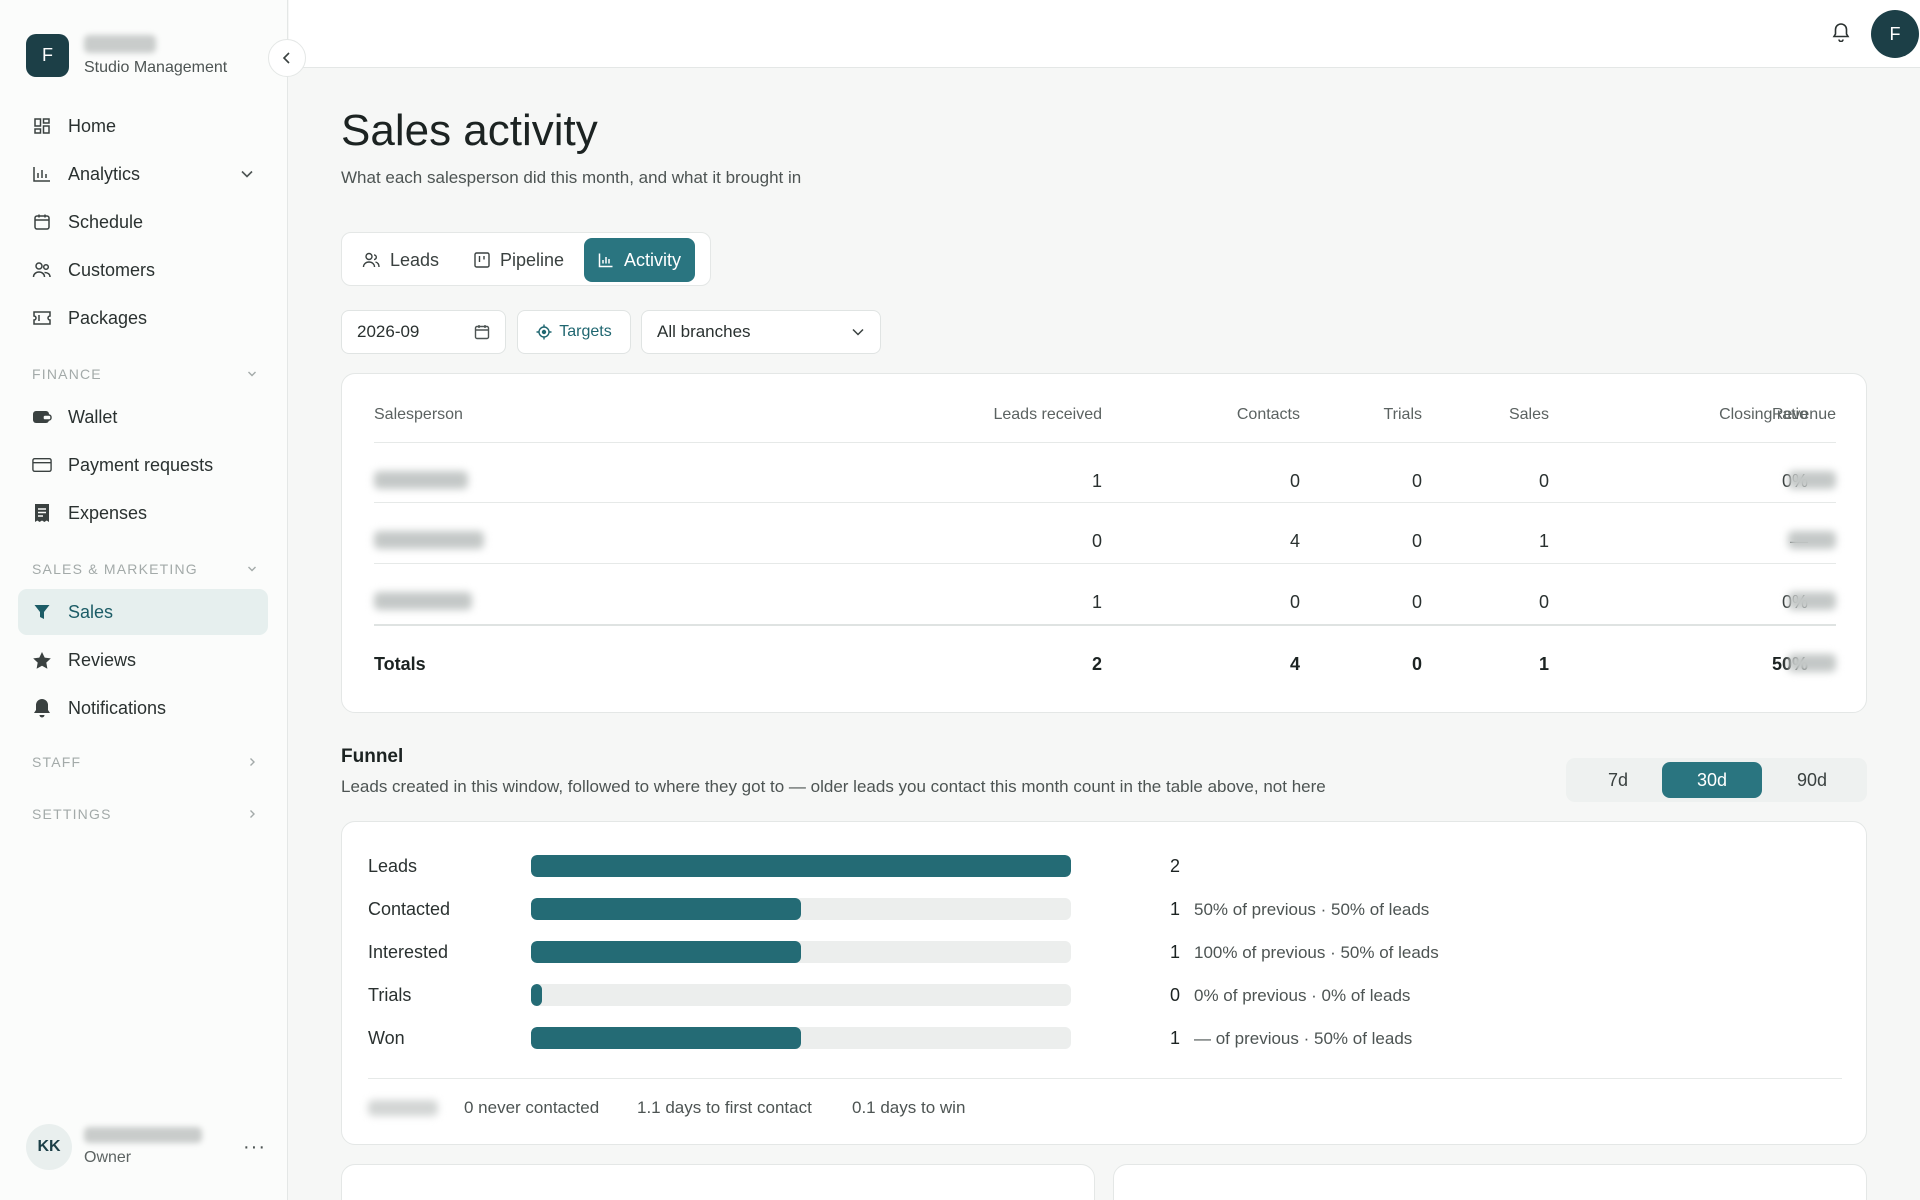 This screenshot has height=1200, width=1920. What do you see at coordinates (1174, 995) in the screenshot?
I see `funnel-stage-count: 0` at bounding box center [1174, 995].